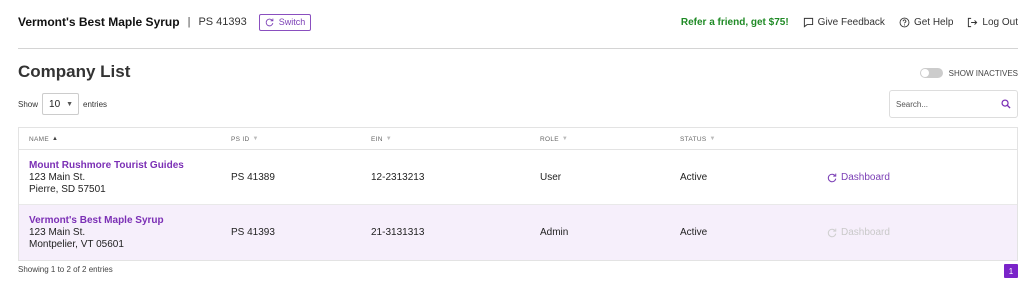 The height and width of the screenshot is (297, 1024). I want to click on company-name-link: Mount Rushmore Tourist Guides, so click(106, 166).